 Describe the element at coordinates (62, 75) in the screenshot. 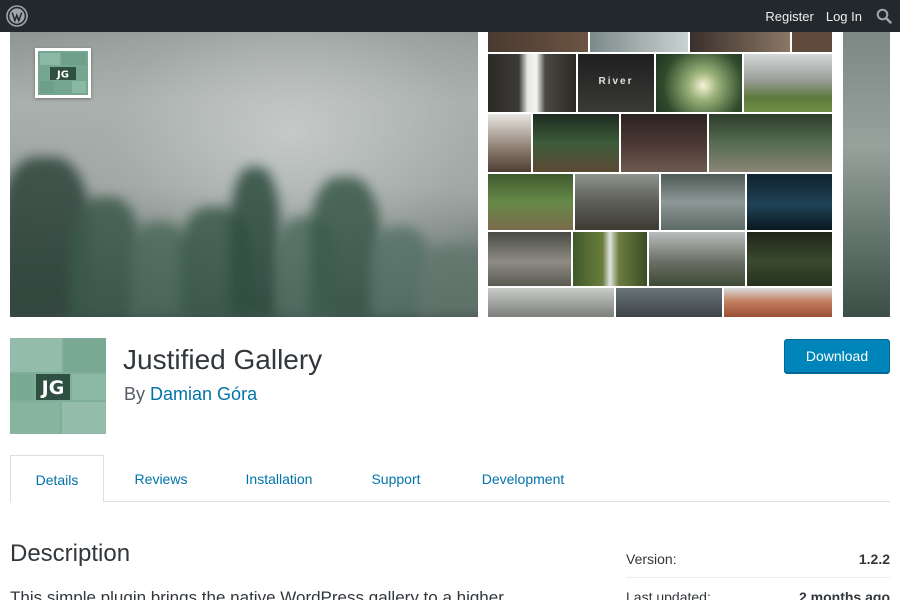

I see `banner-logo-text: JG` at that location.